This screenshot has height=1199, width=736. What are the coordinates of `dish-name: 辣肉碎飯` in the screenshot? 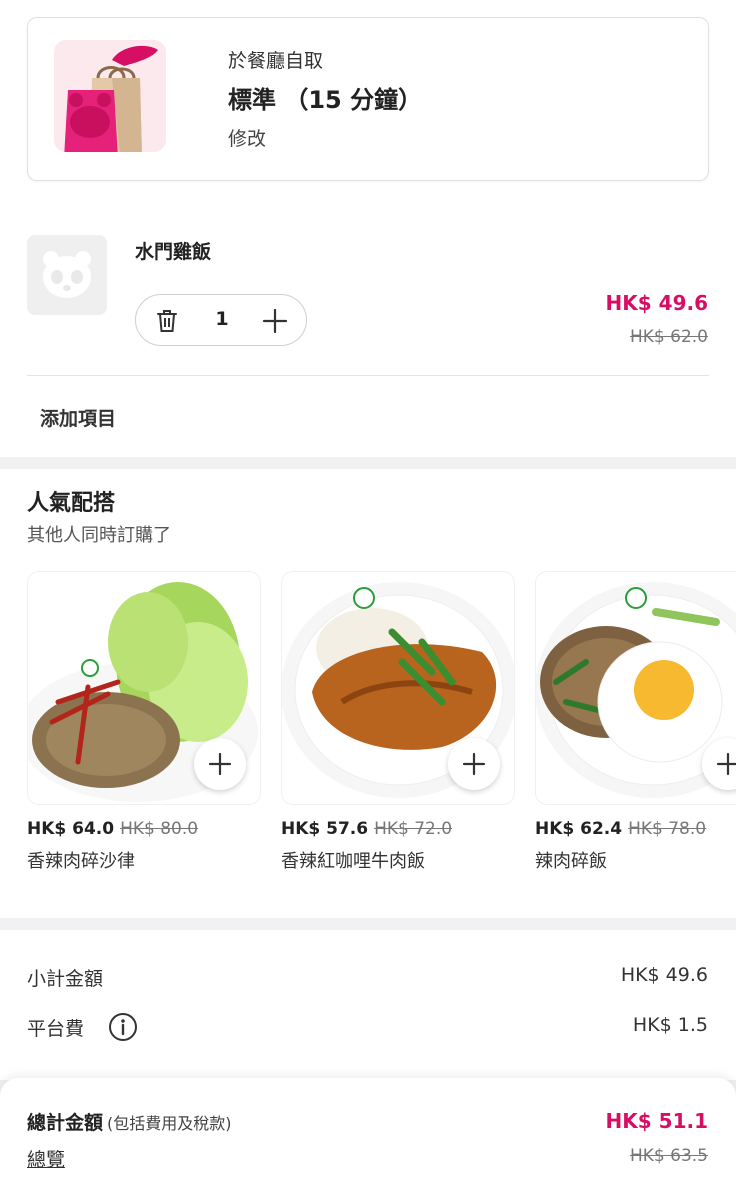 It's located at (571, 861).